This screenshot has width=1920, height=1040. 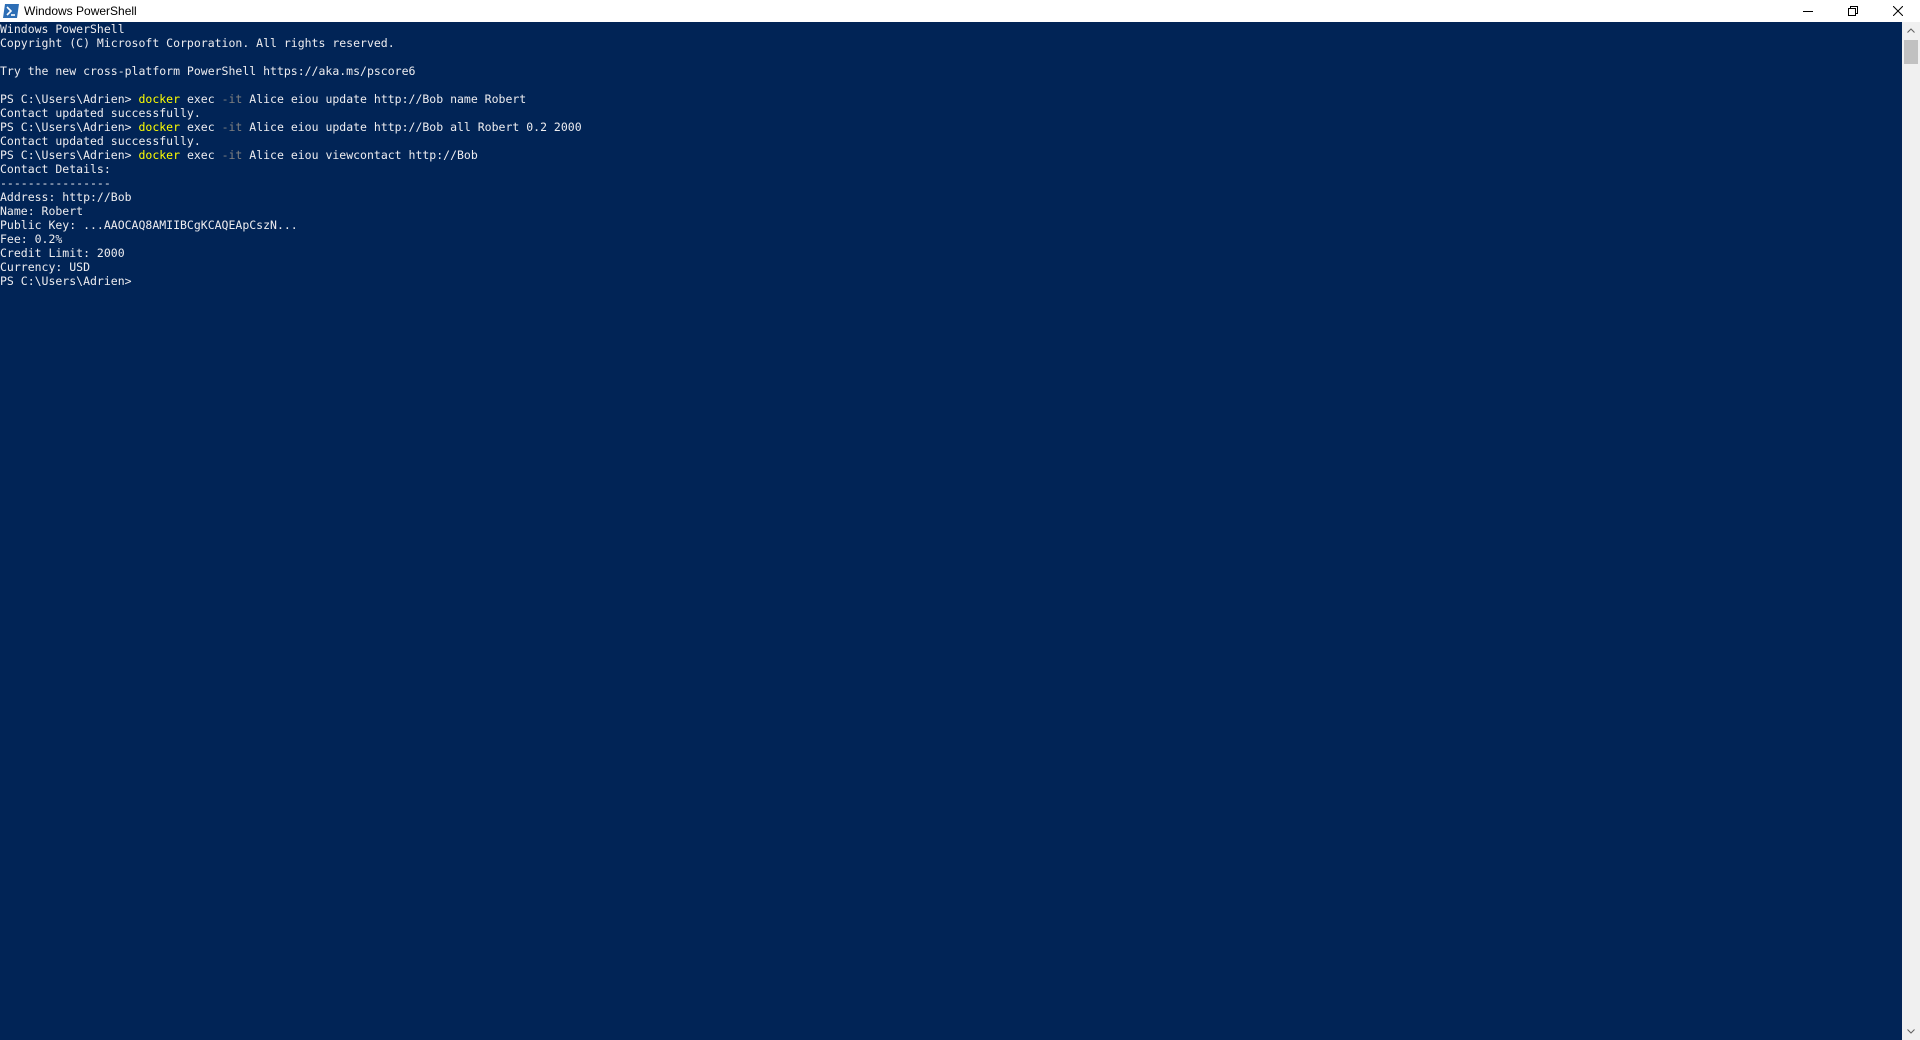 What do you see at coordinates (960, 11) in the screenshot?
I see `title-bar: Windows PowerShell` at bounding box center [960, 11].